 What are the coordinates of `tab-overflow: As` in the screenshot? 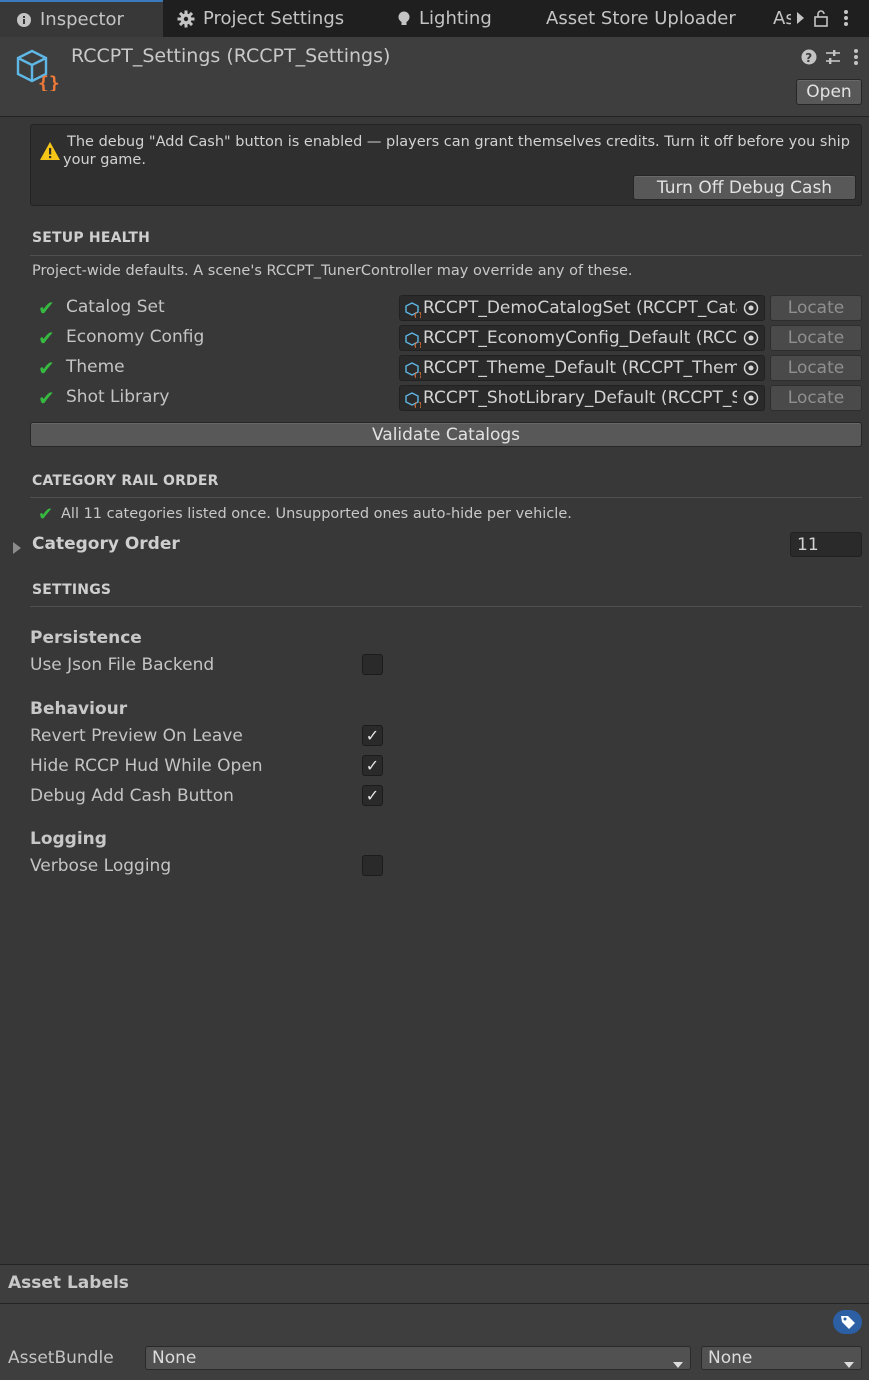 It's located at (782, 18).